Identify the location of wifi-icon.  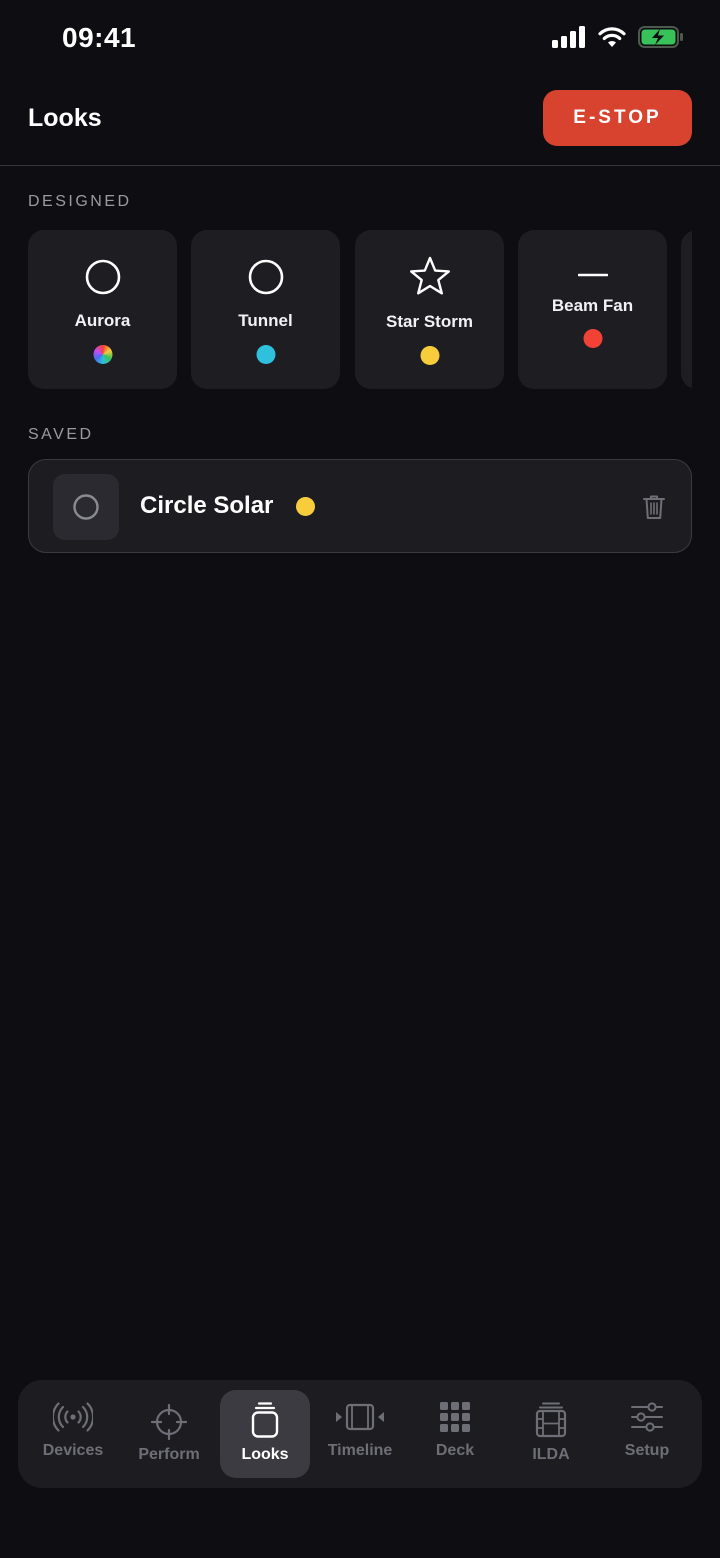
(612, 37).